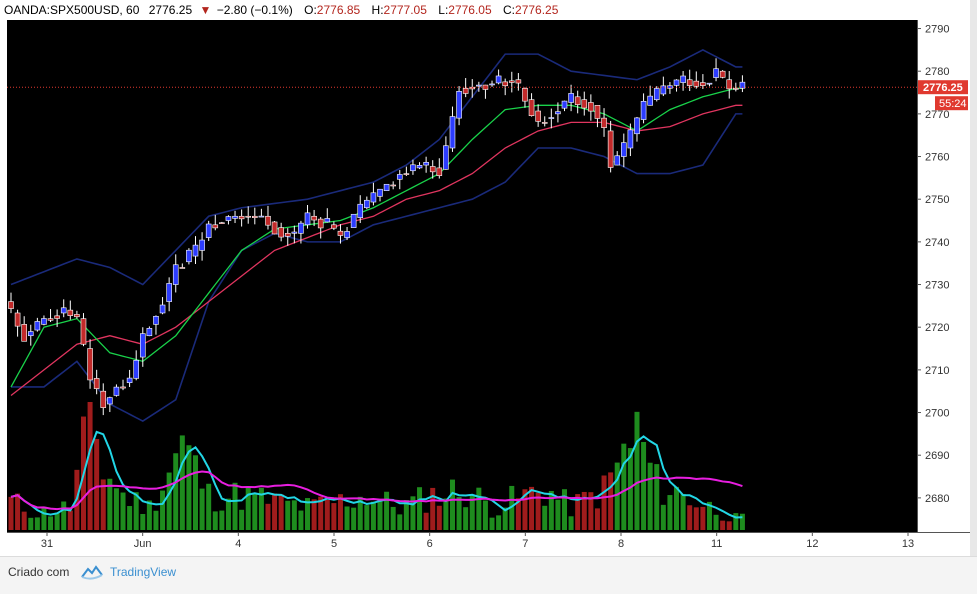  I want to click on open-label: O:, so click(310, 10).